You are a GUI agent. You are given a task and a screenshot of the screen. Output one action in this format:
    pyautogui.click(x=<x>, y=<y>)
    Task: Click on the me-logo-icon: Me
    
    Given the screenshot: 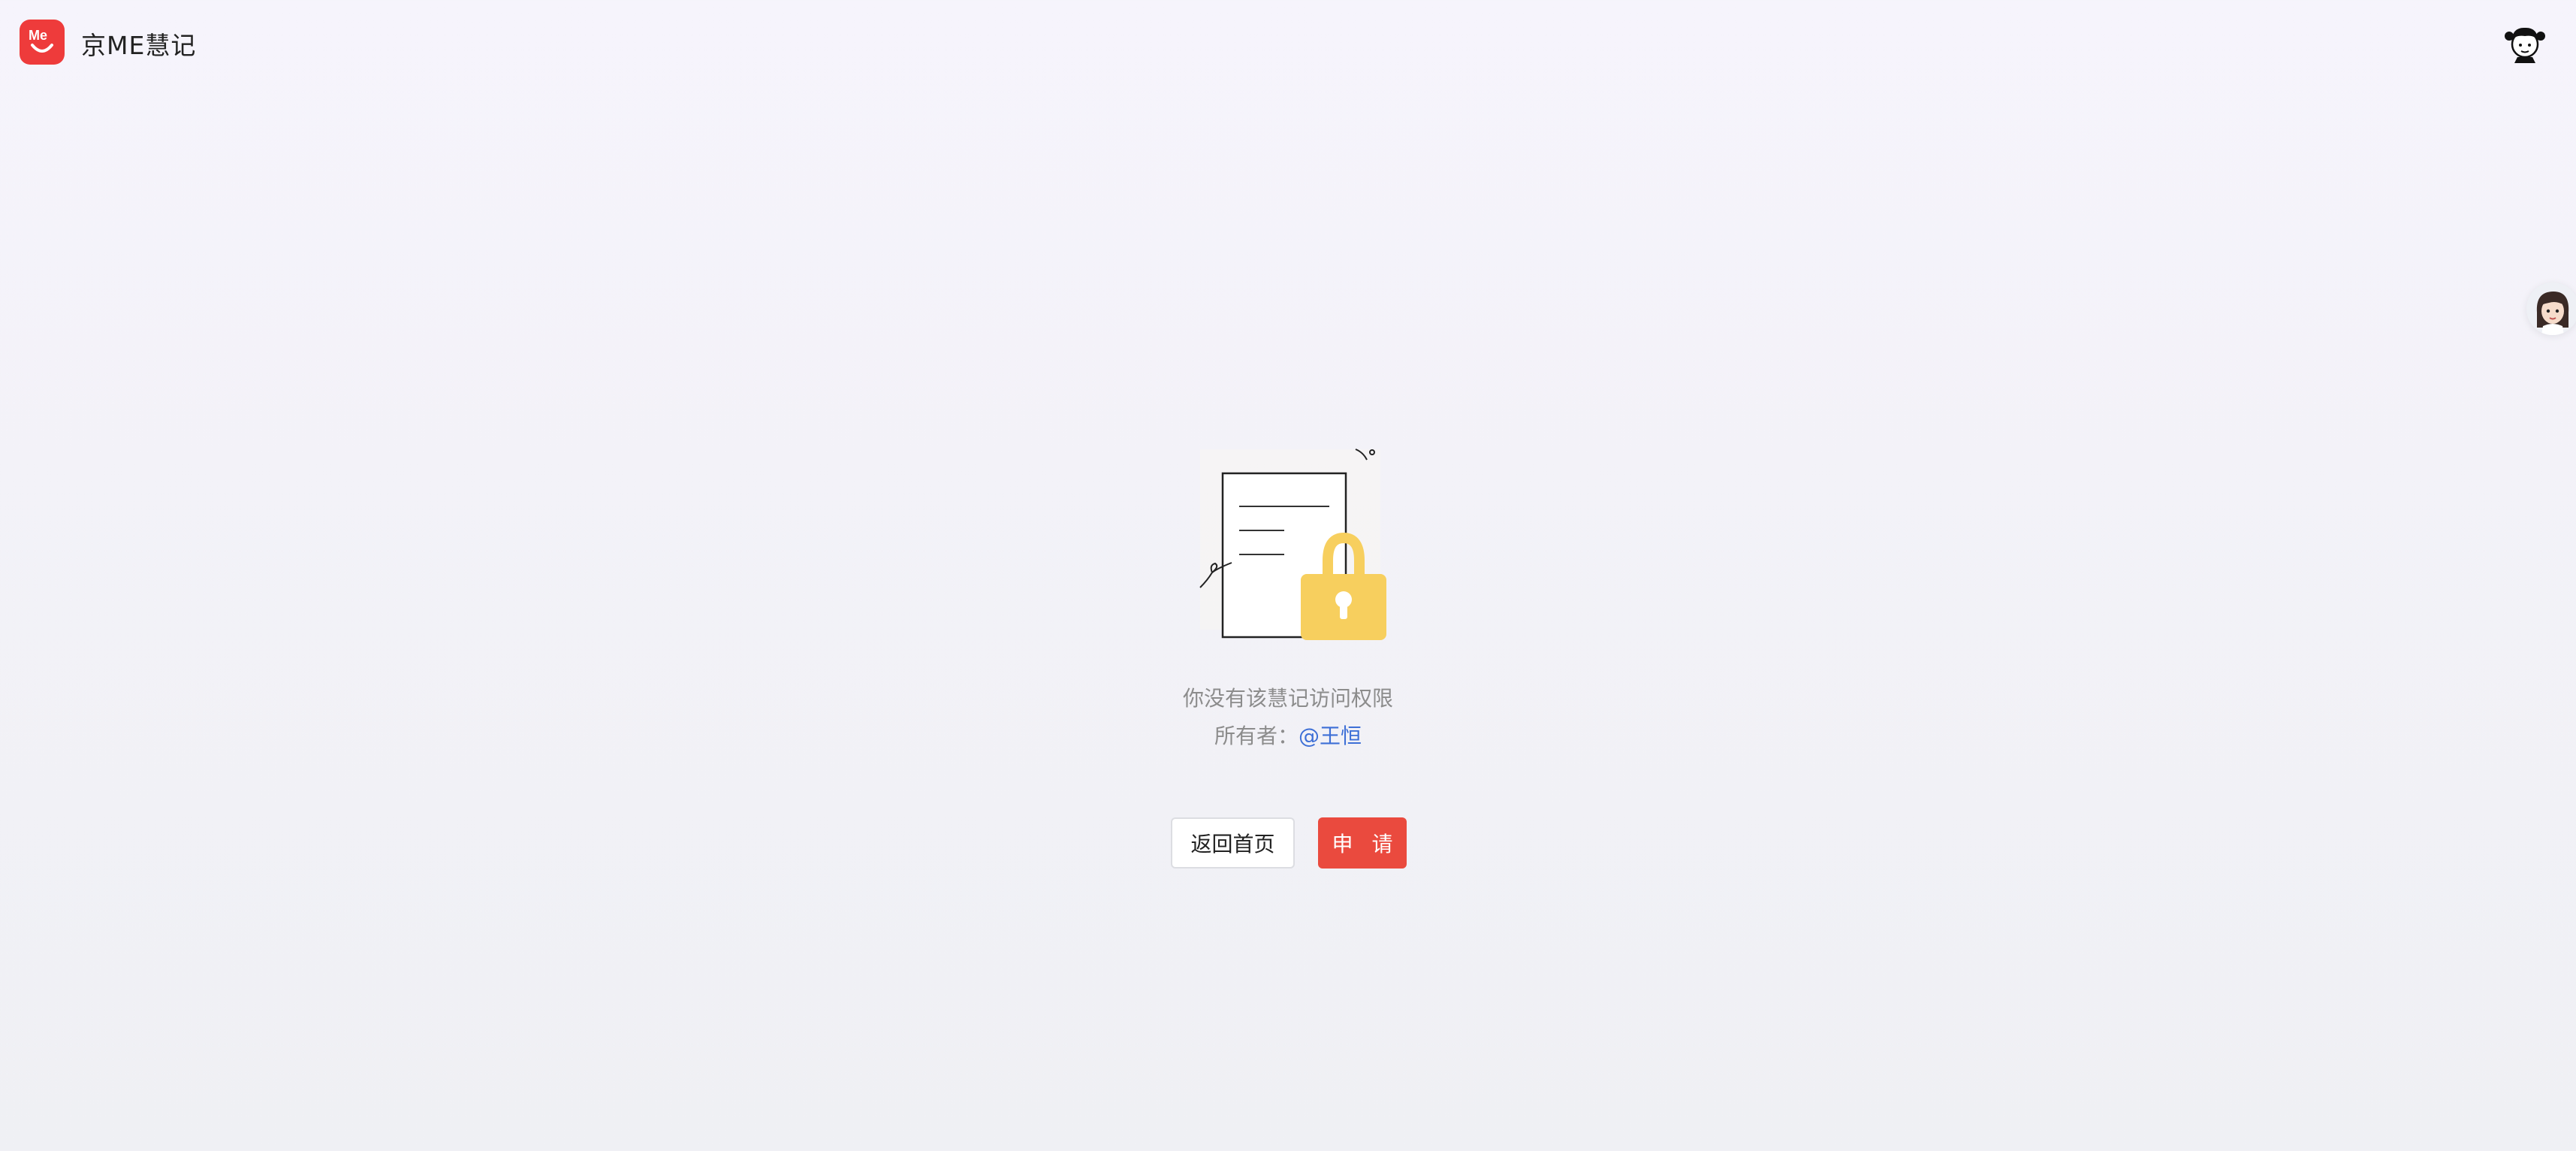 What is the action you would take?
    pyautogui.click(x=42, y=42)
    